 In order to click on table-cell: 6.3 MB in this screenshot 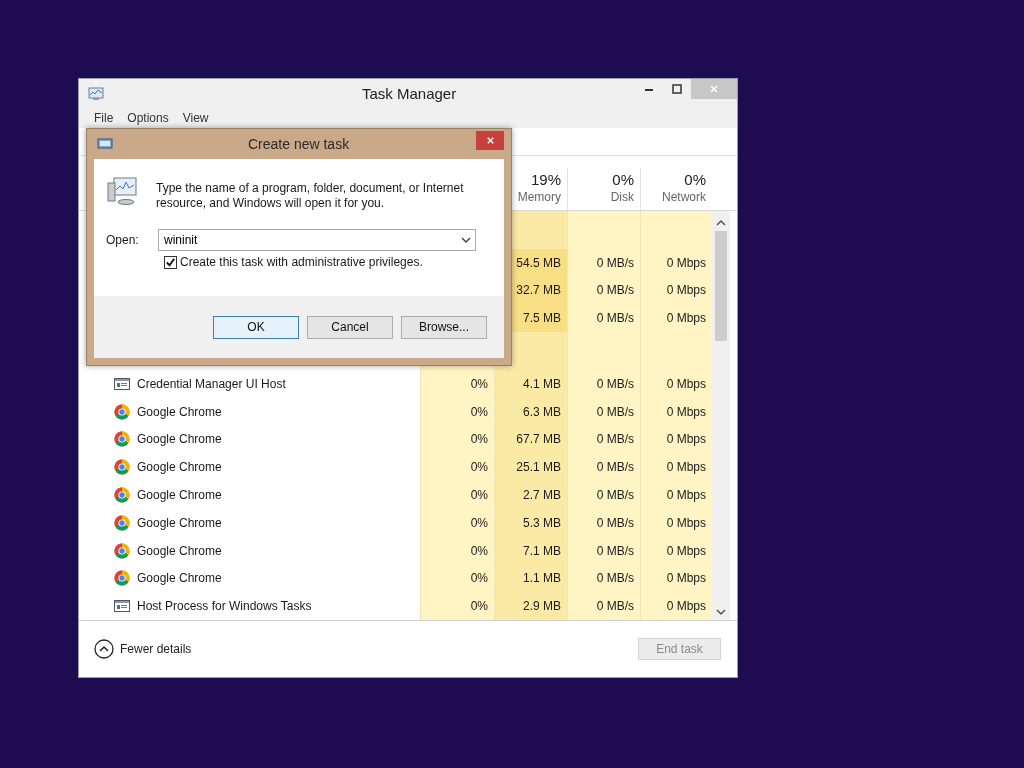, I will do `click(530, 411)`.